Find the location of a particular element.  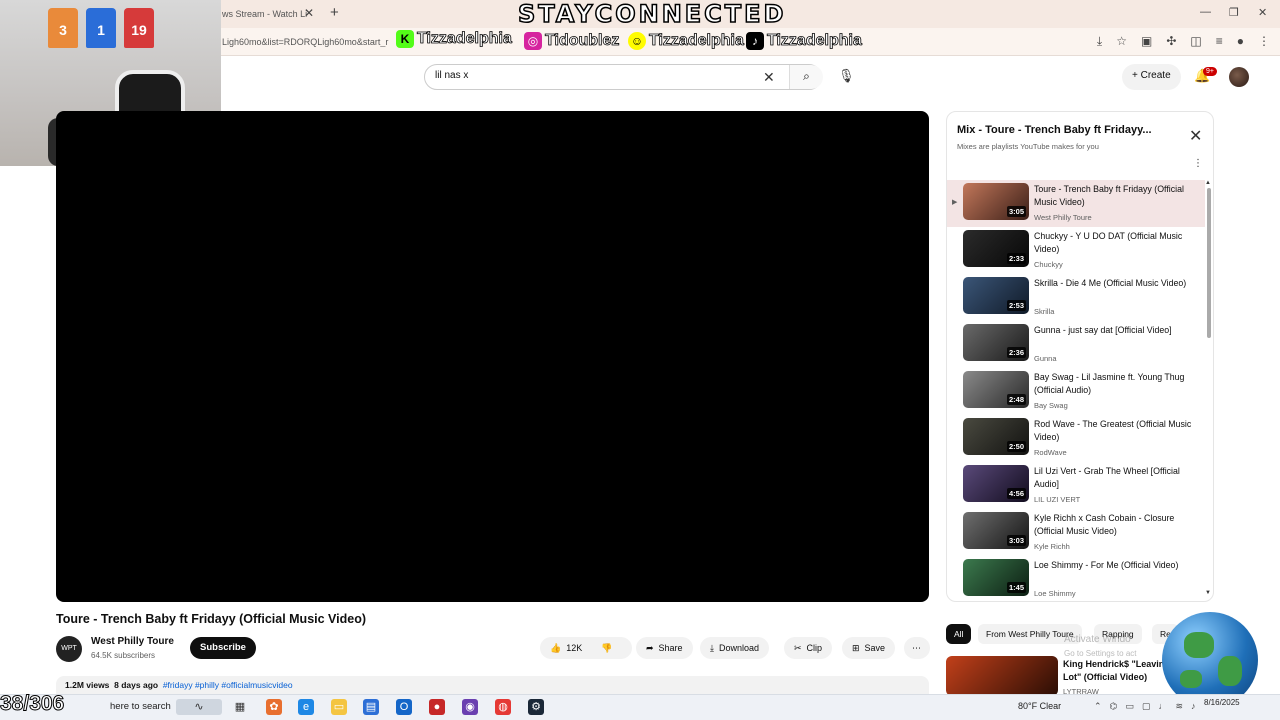

outlook-icon: O is located at coordinates (404, 707).